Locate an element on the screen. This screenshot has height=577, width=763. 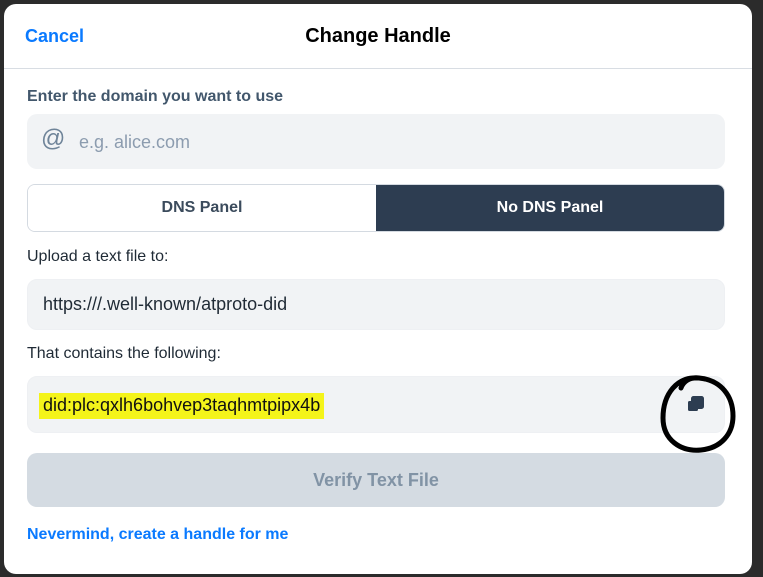
domain-input is located at coordinates (389, 142).